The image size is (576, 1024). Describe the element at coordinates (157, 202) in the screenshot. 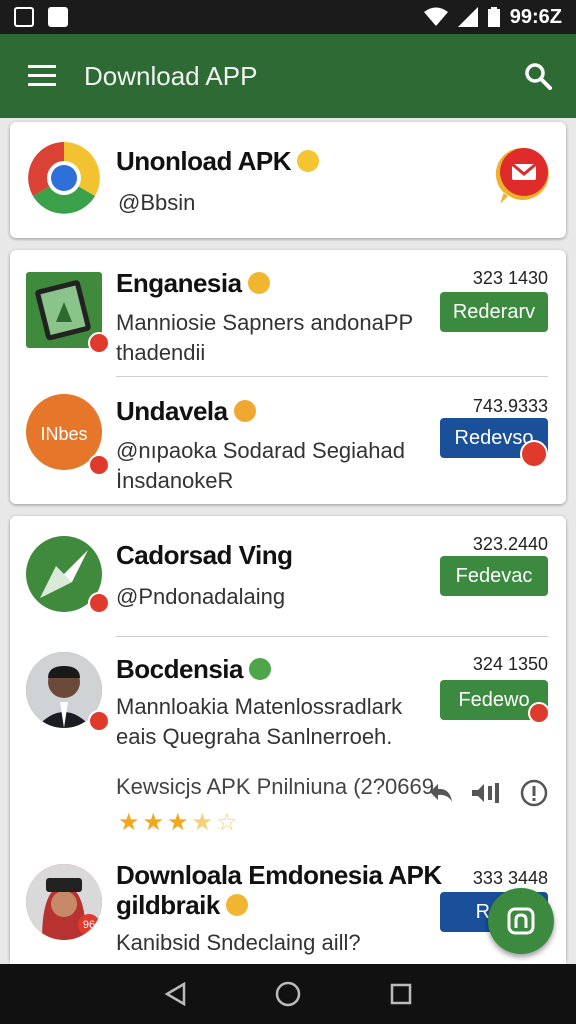

I see `header-handle: @Bbsin` at that location.